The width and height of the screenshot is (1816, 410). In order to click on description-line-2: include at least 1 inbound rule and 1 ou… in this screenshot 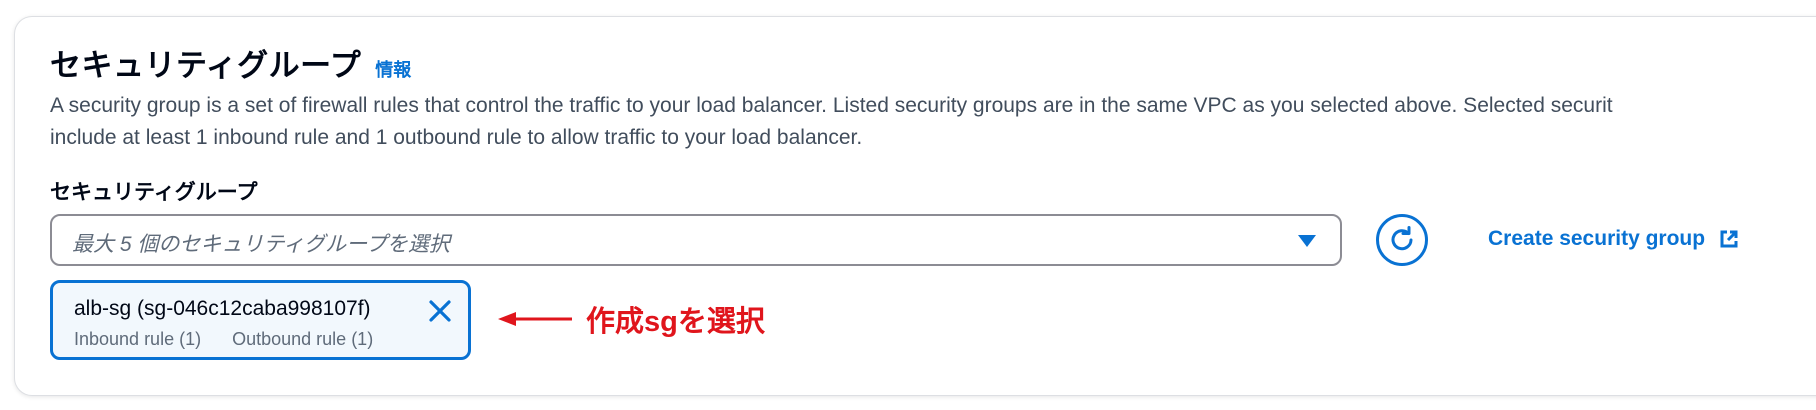, I will do `click(456, 137)`.